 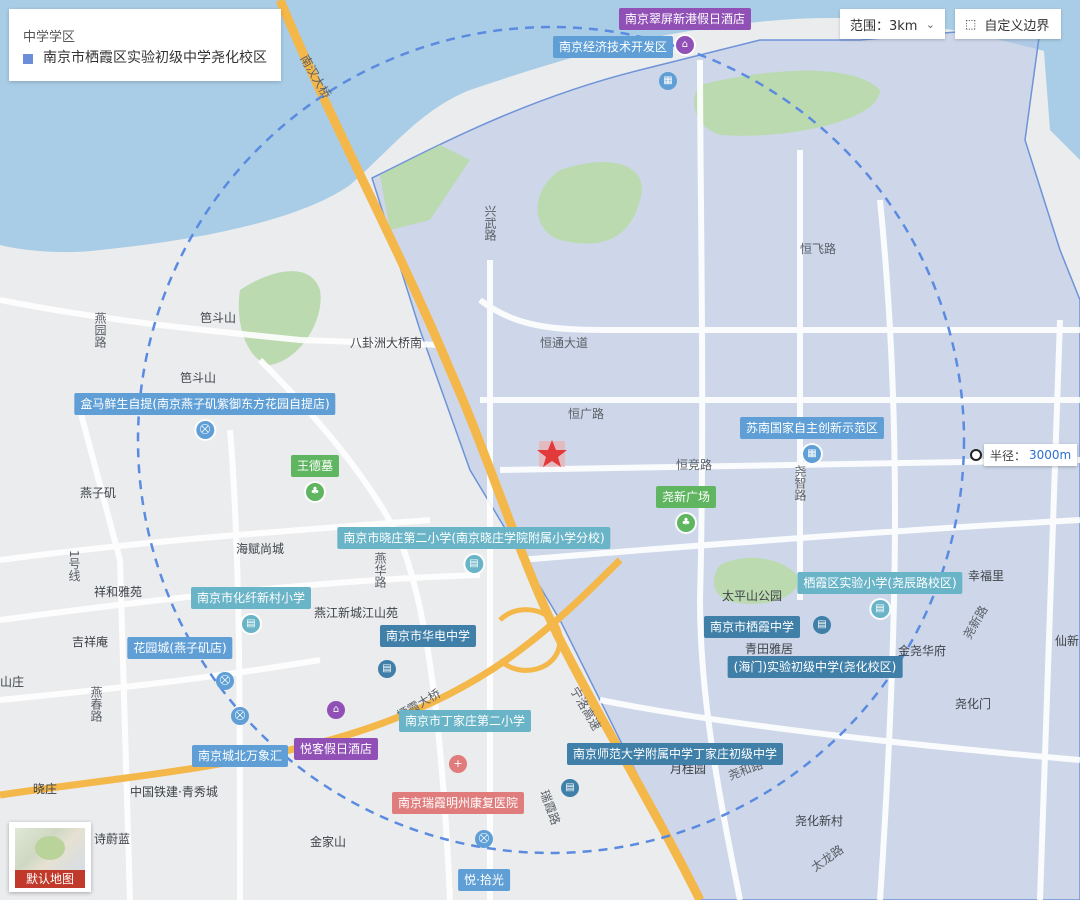 I want to click on radius-readout: 半径： 3000m, so click(x=1031, y=455).